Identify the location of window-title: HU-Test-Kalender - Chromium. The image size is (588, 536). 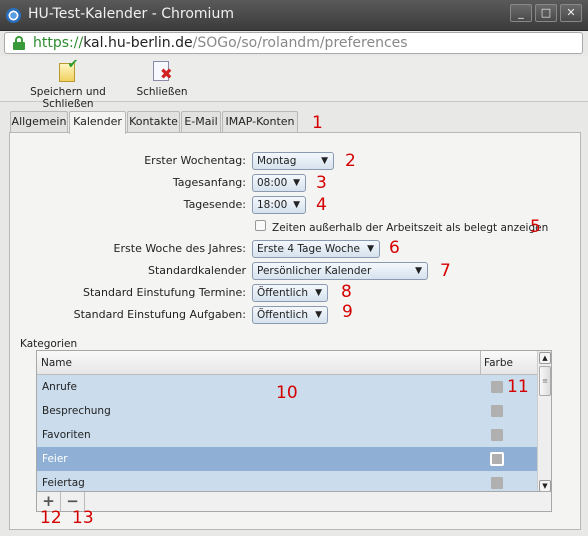
(131, 14).